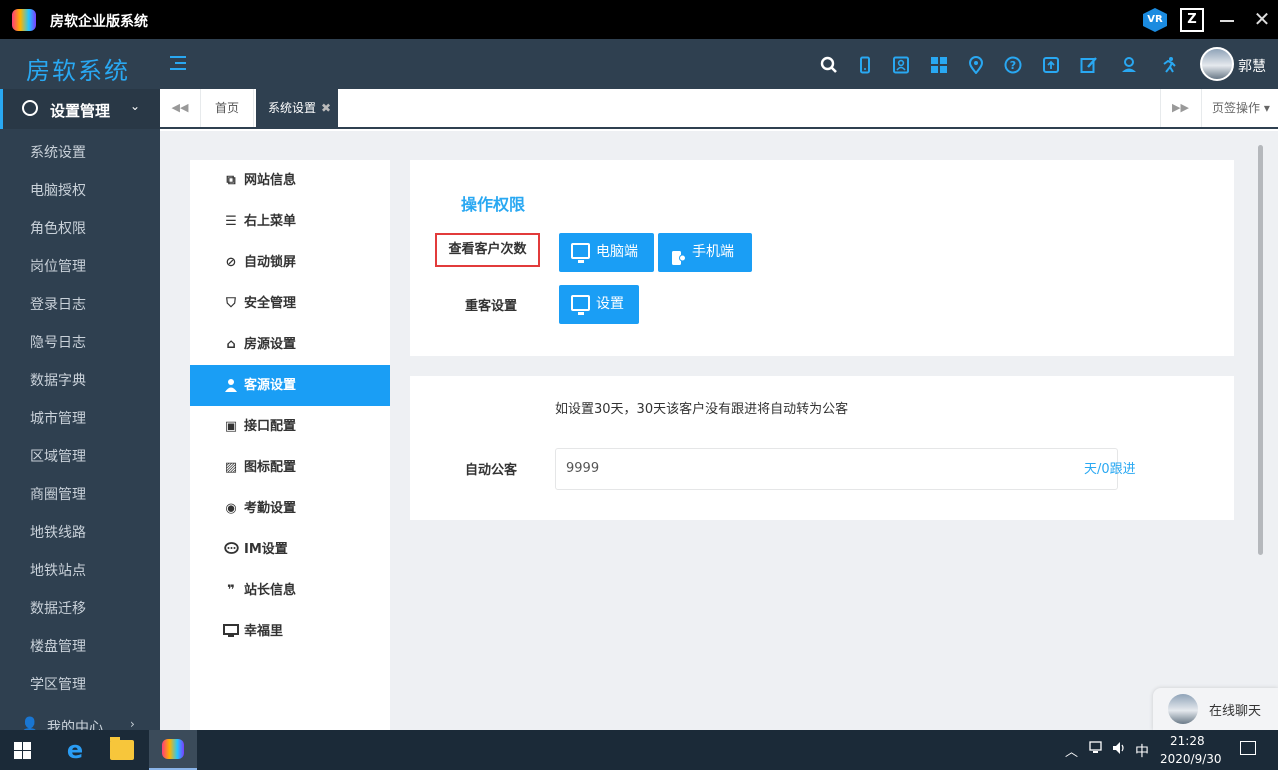 The image size is (1278, 770). What do you see at coordinates (80, 229) in the screenshot?
I see `sidebar-item-role-permissions: 角色权限` at bounding box center [80, 229].